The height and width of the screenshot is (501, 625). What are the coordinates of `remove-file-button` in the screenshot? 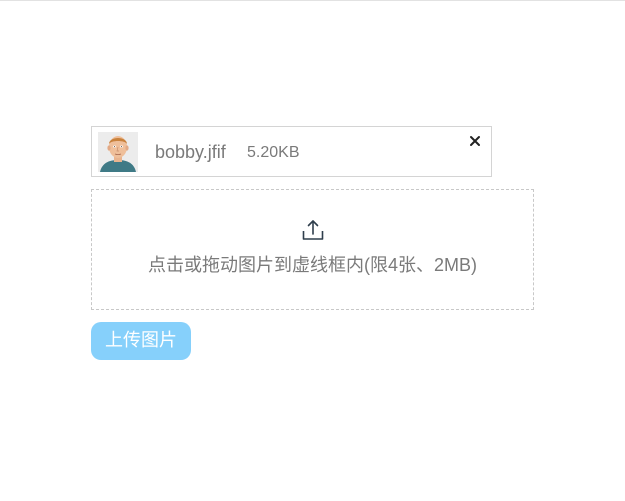 It's located at (475, 141).